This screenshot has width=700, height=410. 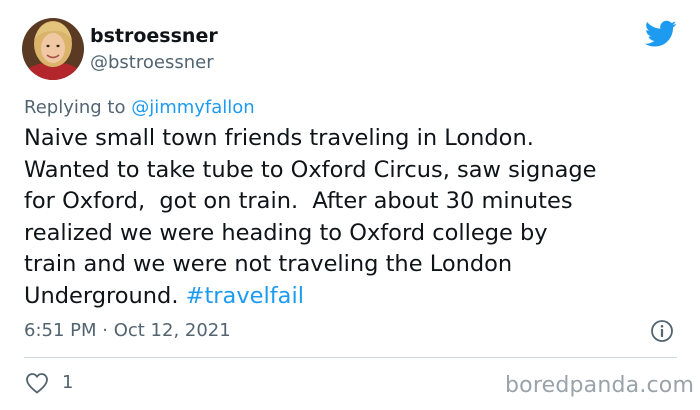 What do you see at coordinates (245, 296) in the screenshot?
I see `hashtag-link: #travelfail` at bounding box center [245, 296].